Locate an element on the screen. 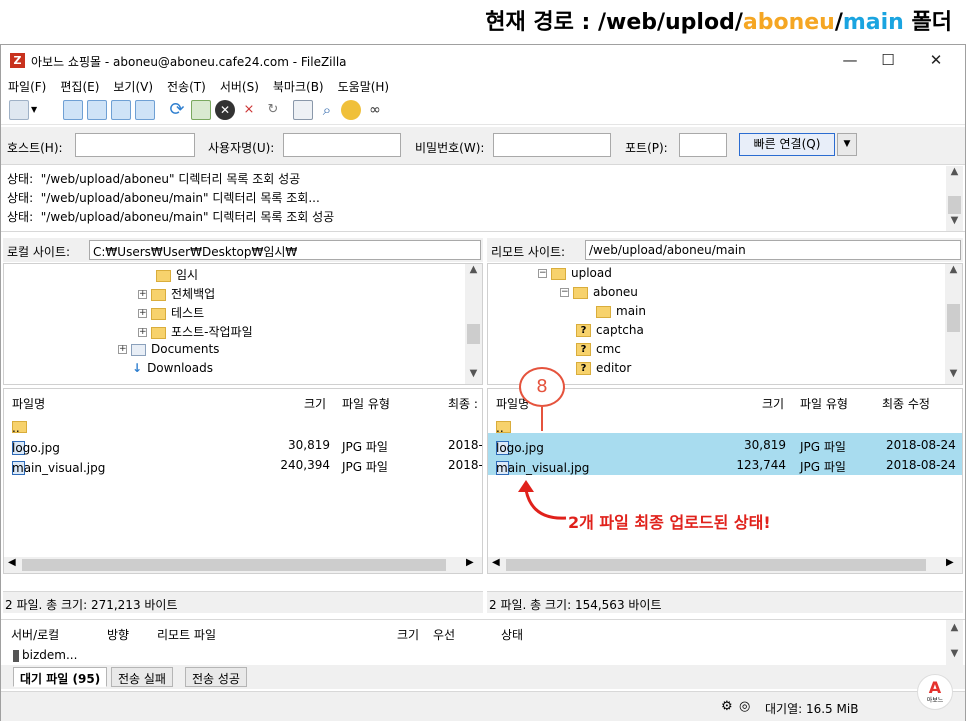 This screenshot has height=721, width=966. username-input is located at coordinates (342, 145).